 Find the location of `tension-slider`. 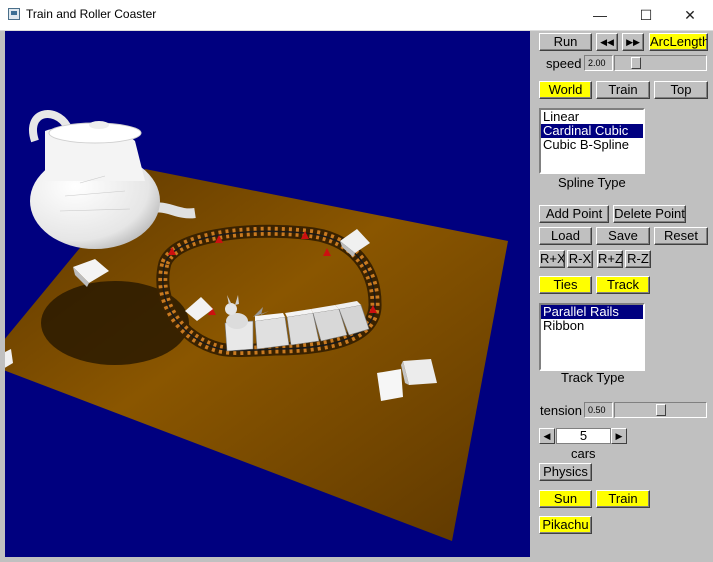

tension-slider is located at coordinates (660, 410).